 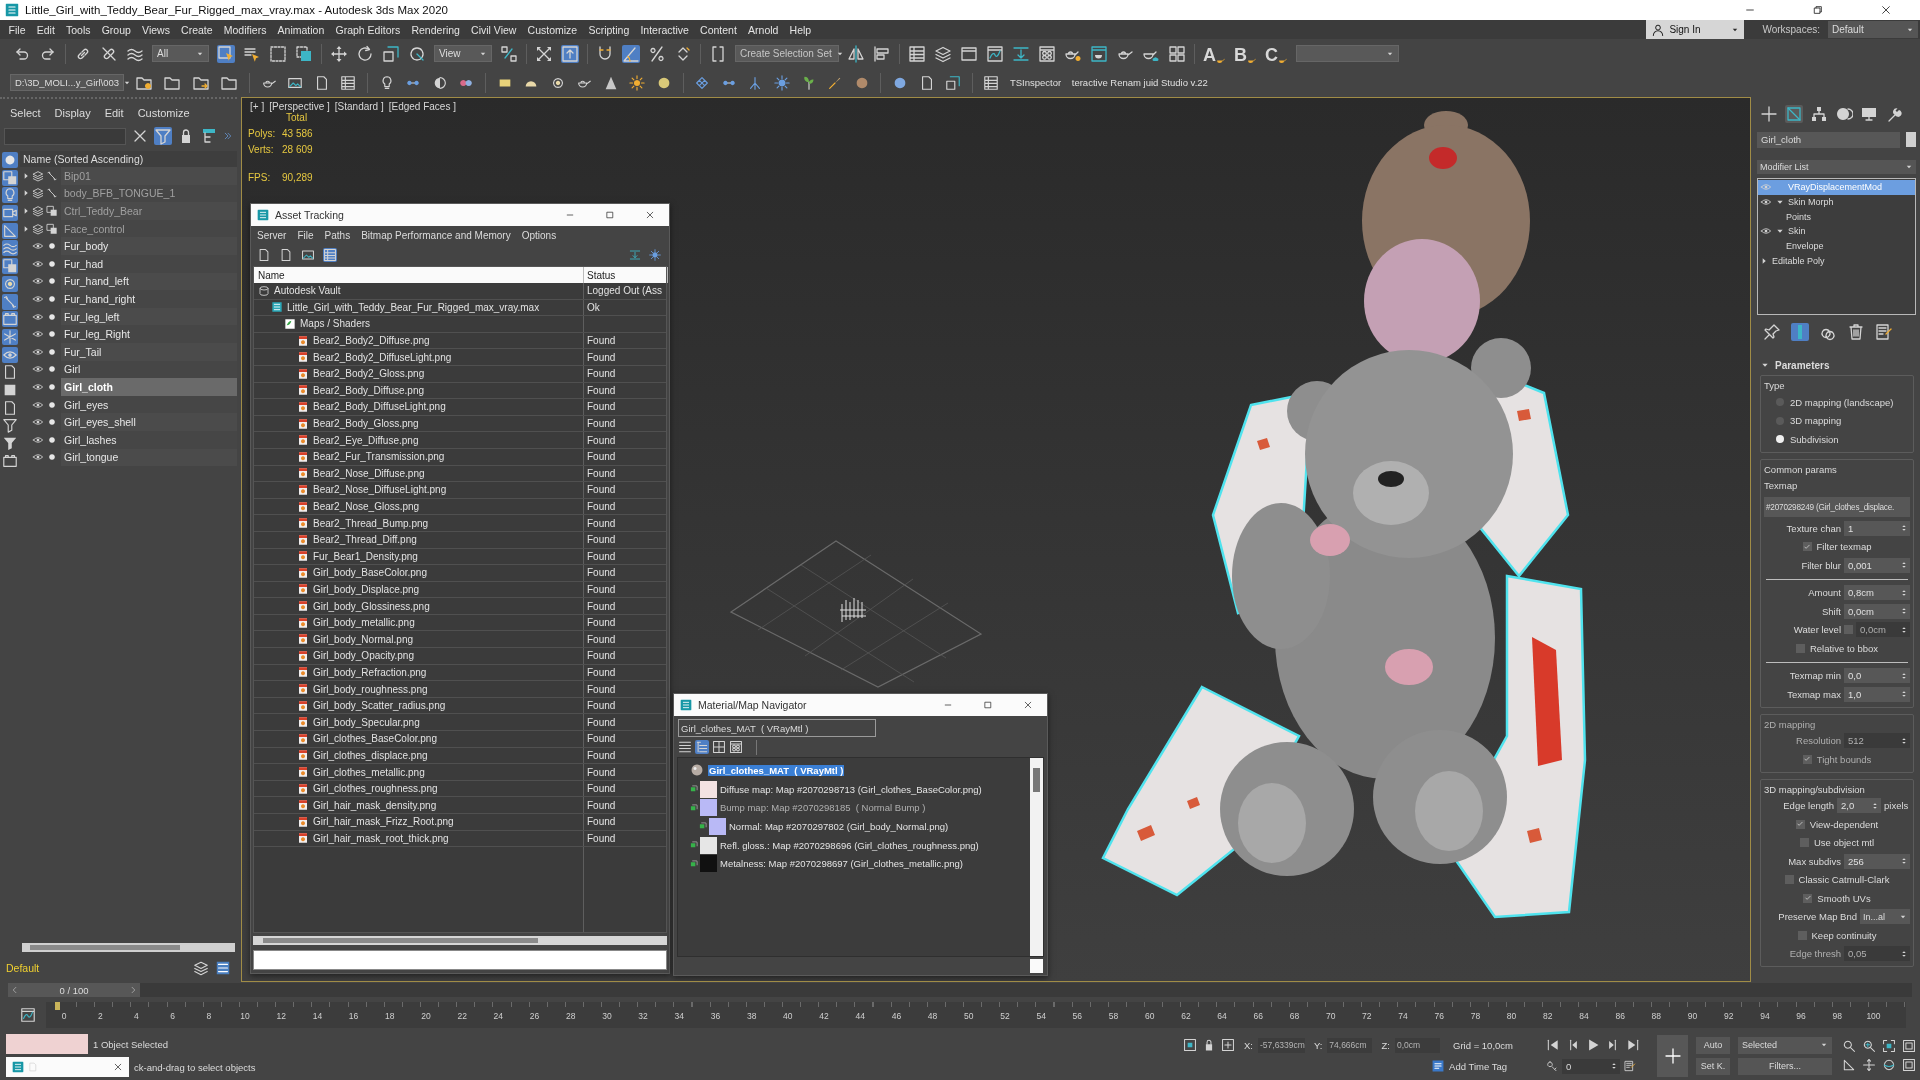 What do you see at coordinates (1021, 53) in the screenshot?
I see `down-arrow-bar-icon` at bounding box center [1021, 53].